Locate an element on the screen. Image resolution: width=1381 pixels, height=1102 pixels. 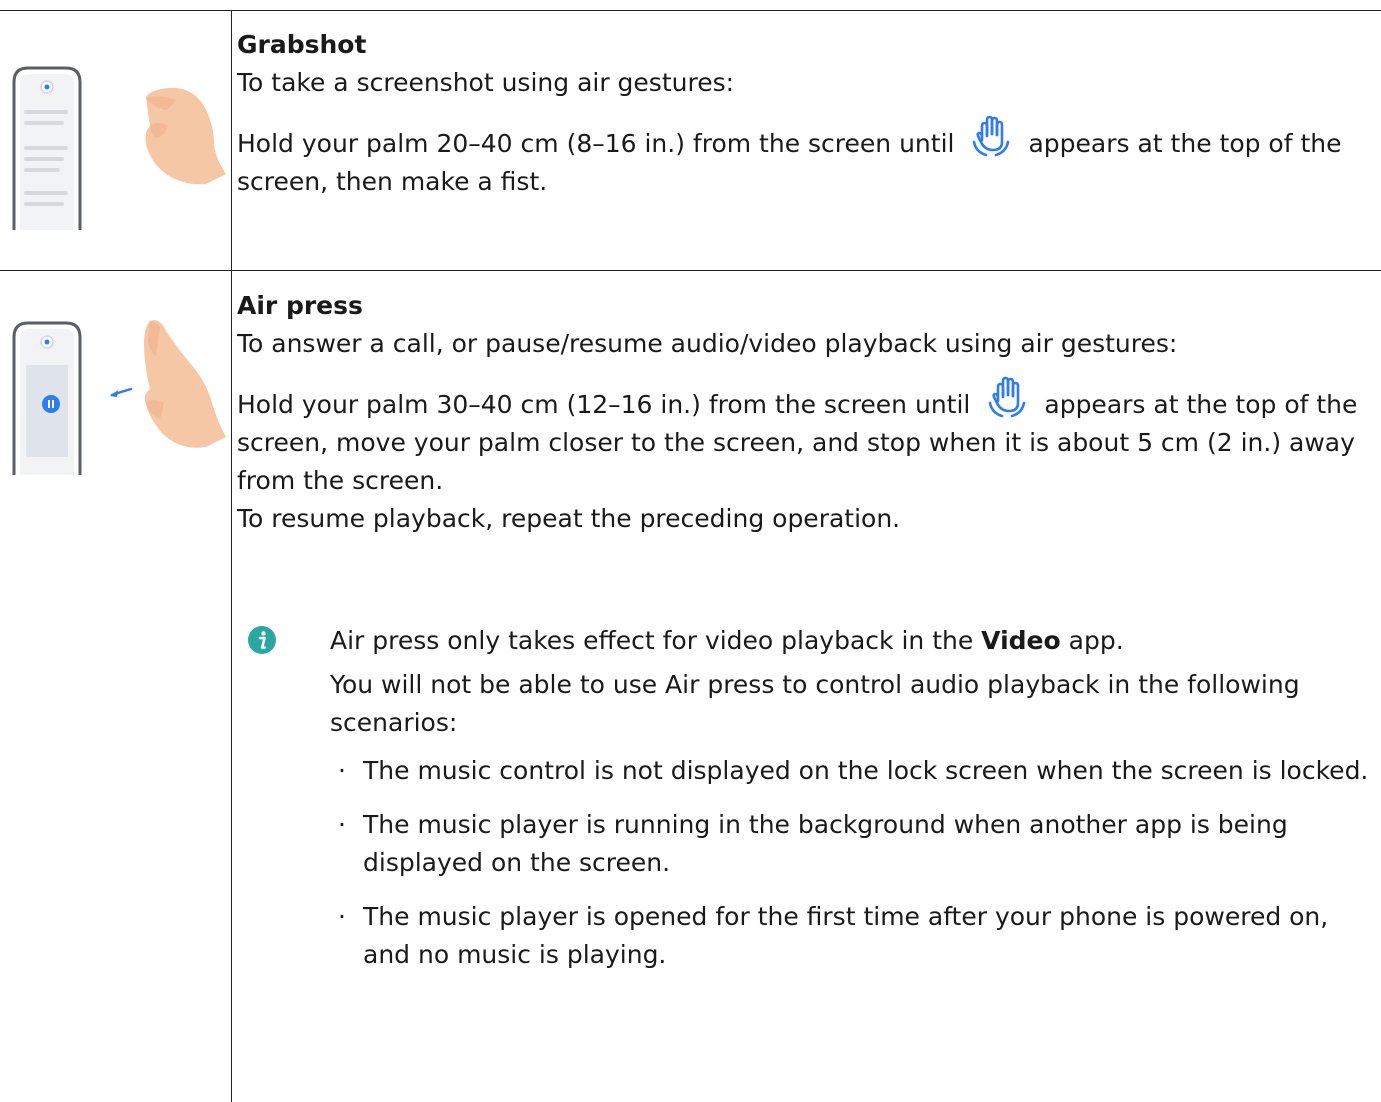
section-intro: To take a screenshot using air gestures: is located at coordinates (486, 82).